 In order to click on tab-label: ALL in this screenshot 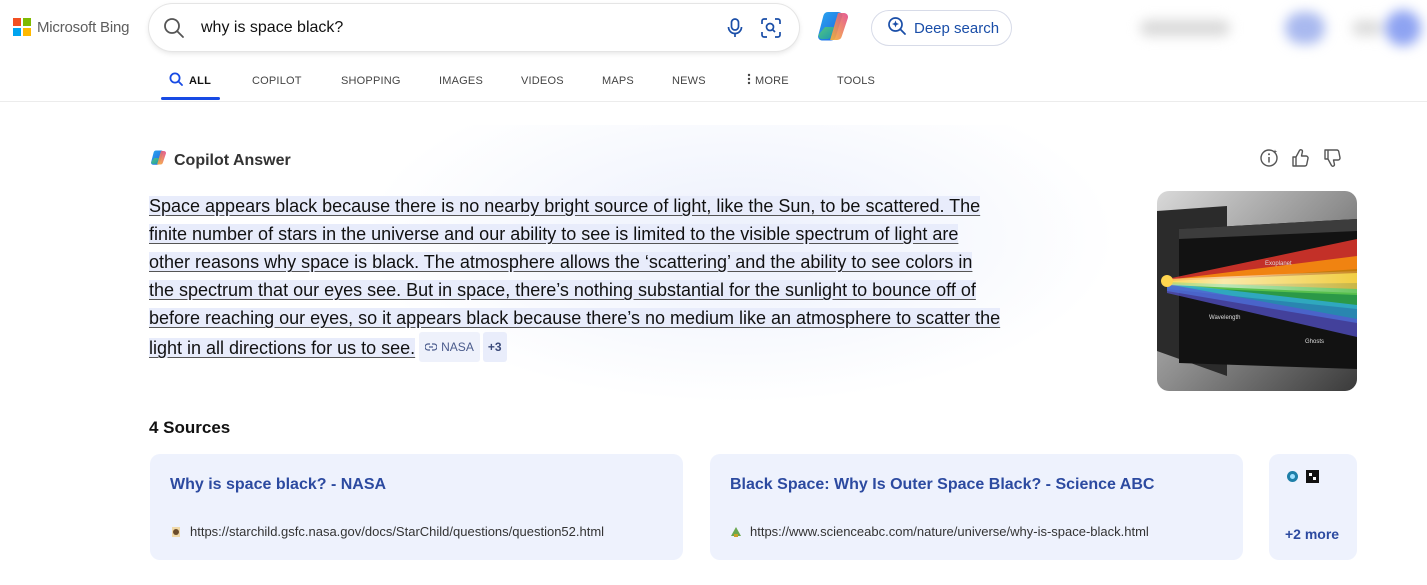, I will do `click(200, 80)`.